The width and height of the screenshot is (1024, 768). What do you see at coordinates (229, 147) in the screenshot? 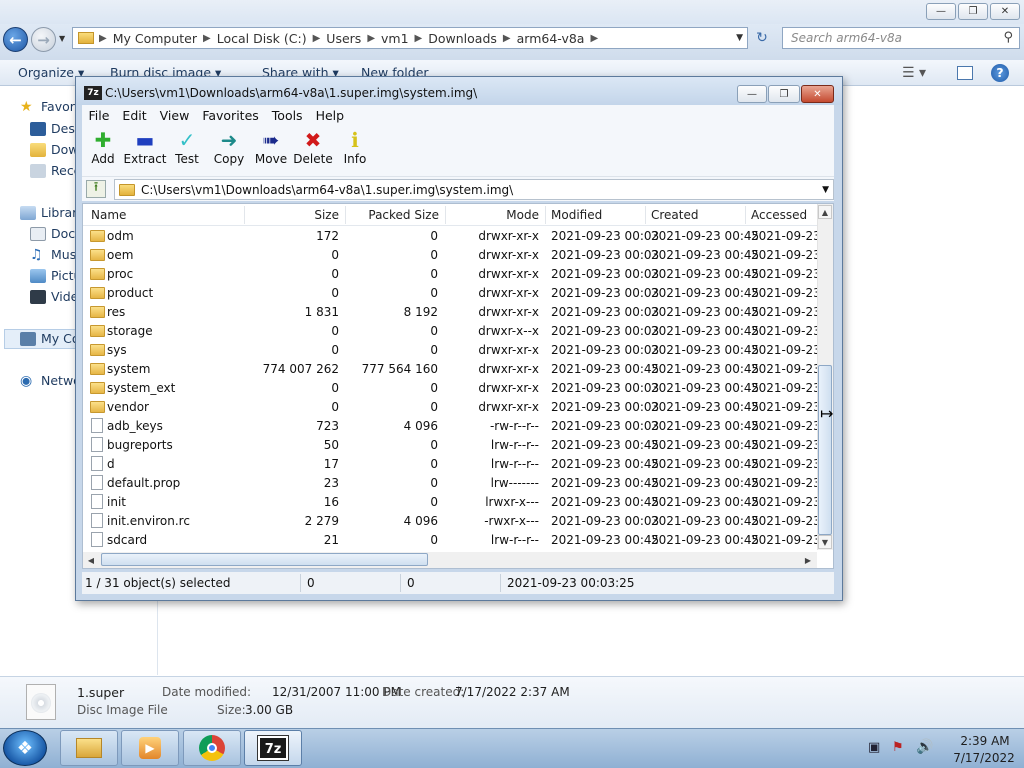
I see `copy-button: ➜ Copy` at bounding box center [229, 147].